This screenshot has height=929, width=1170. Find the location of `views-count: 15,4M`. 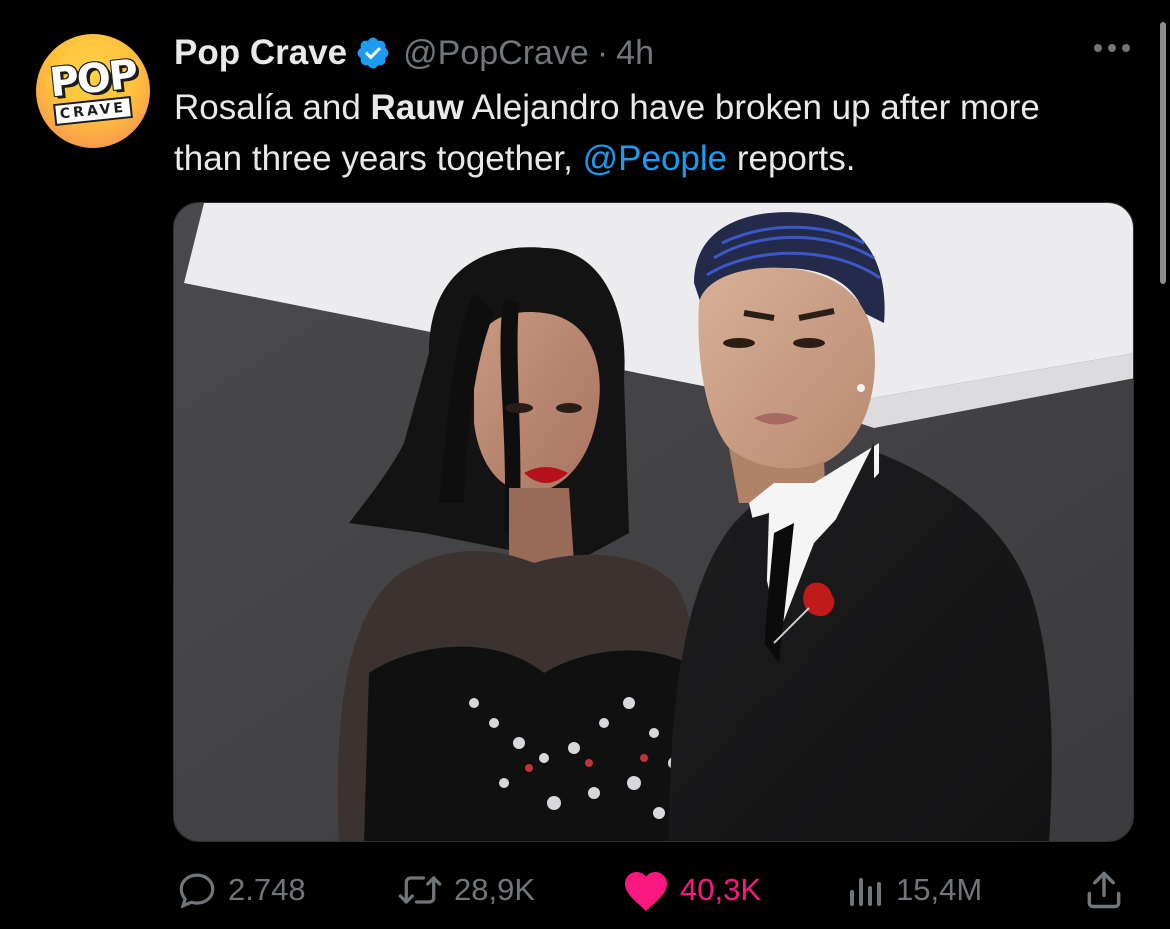

views-count: 15,4M is located at coordinates (939, 889).